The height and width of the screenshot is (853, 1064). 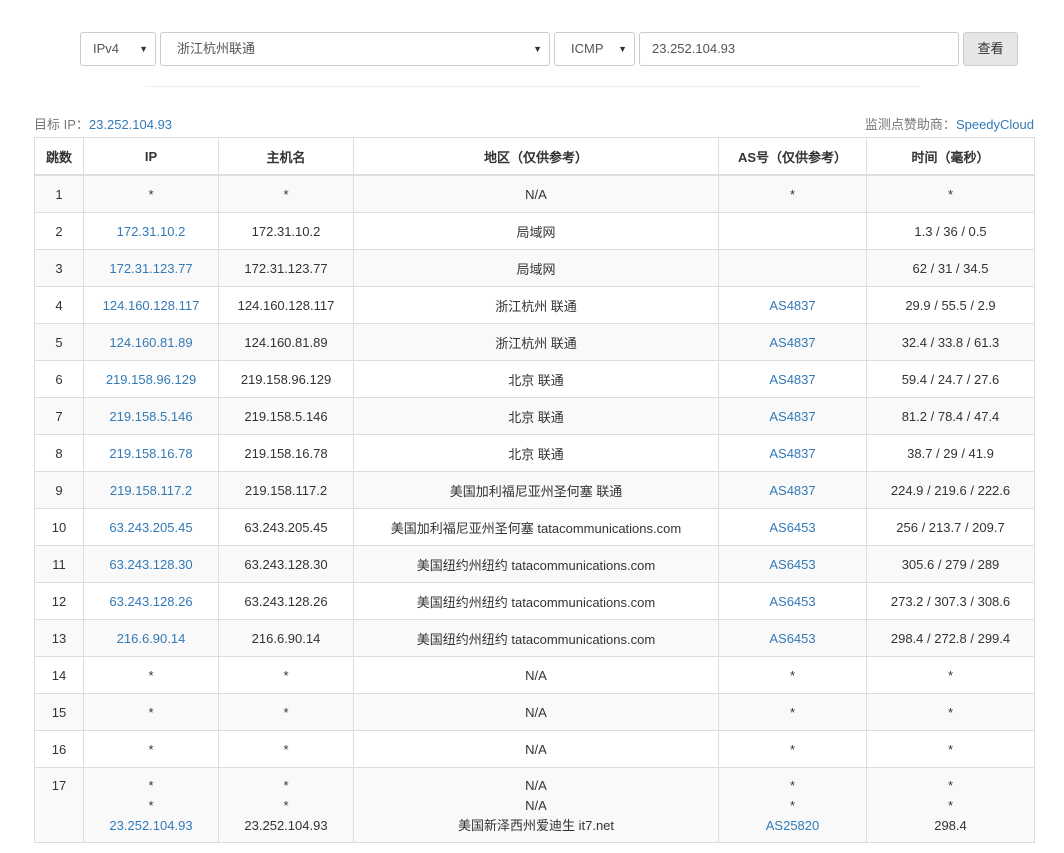 What do you see at coordinates (534, 156) in the screenshot?
I see `table-header-row: 跳数 IP 主机名 地区（仅供参考） AS号（仅供参考） 时间（毫秒）` at bounding box center [534, 156].